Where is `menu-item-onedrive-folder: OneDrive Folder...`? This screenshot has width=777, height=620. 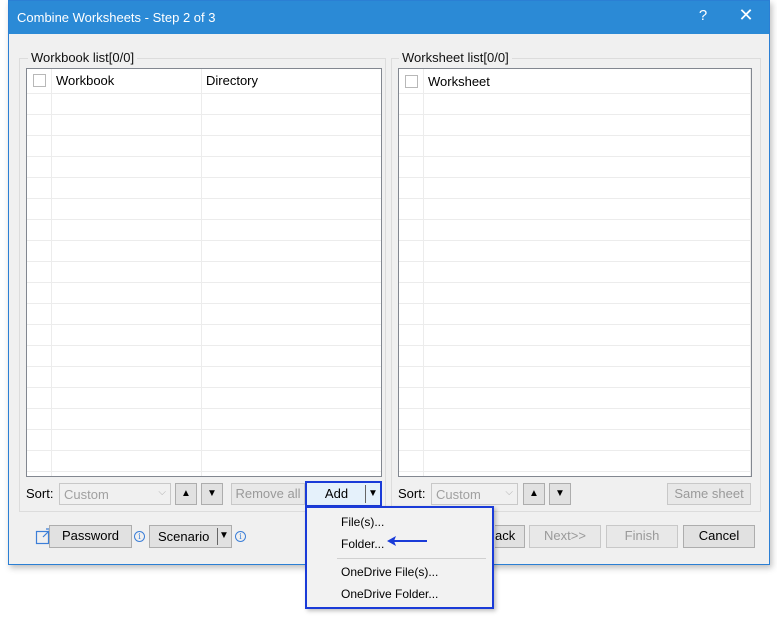
menu-item-onedrive-folder: OneDrive Folder... is located at coordinates (389, 594).